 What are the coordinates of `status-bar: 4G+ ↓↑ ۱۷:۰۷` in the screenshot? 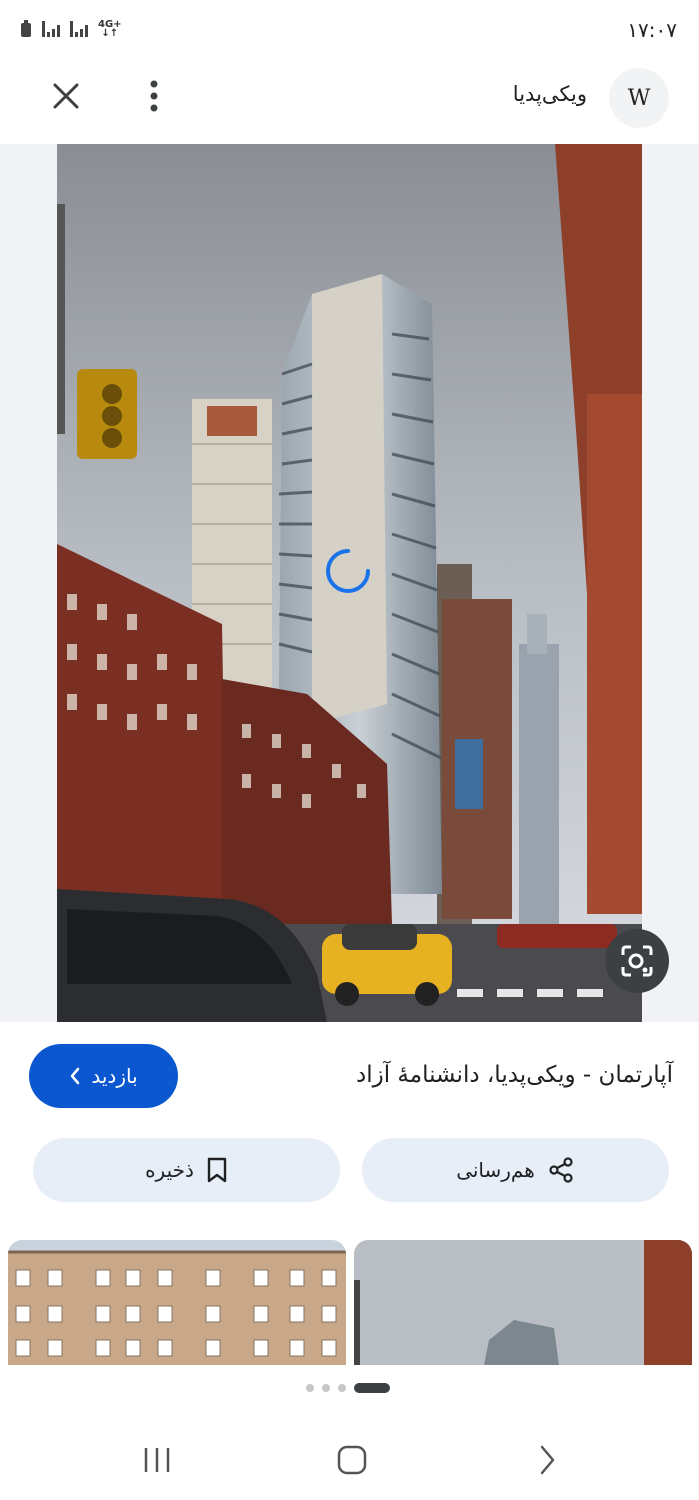 It's located at (349, 30).